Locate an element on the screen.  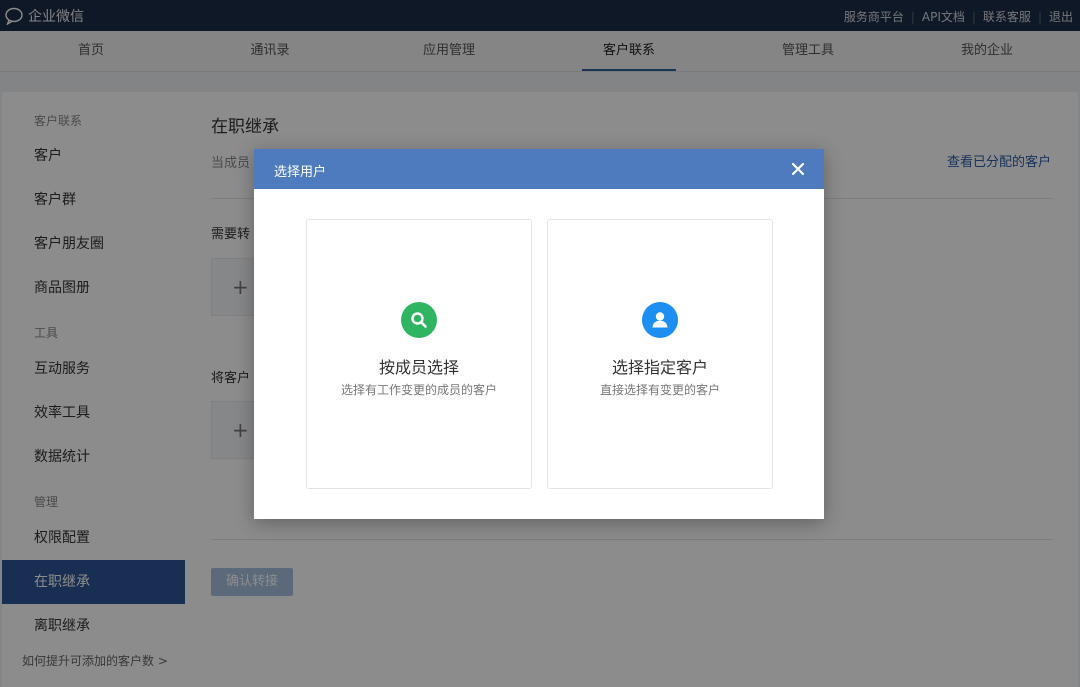
search-icon is located at coordinates (419, 320).